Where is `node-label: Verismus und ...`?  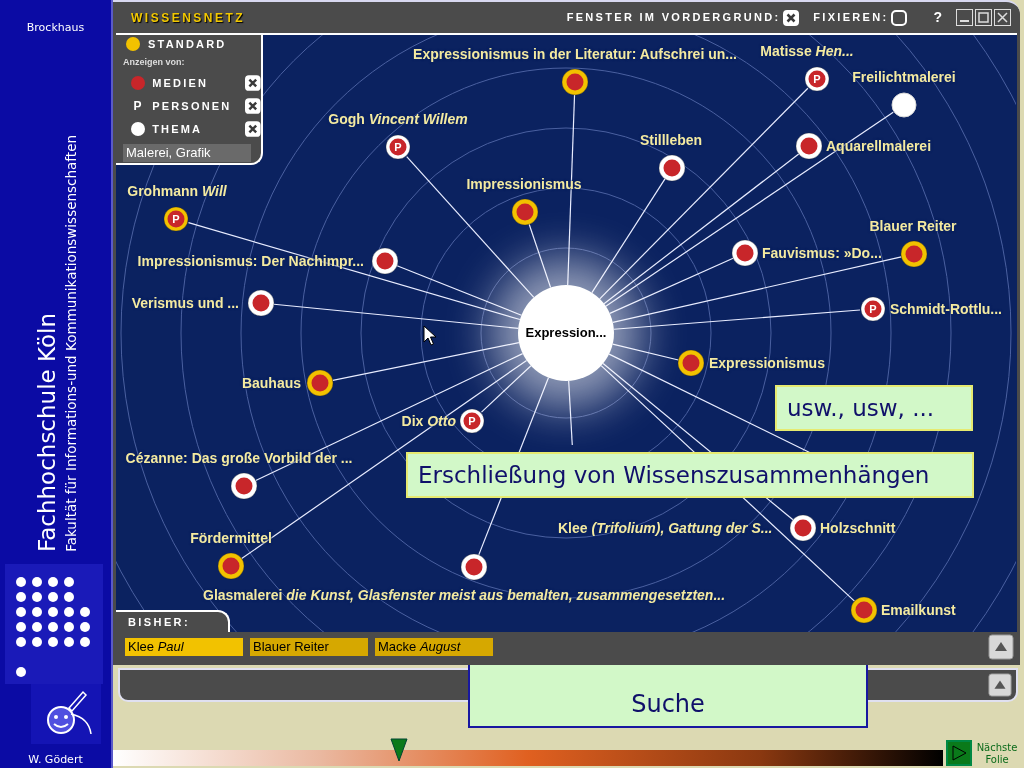
node-label: Verismus und ... is located at coordinates (185, 303).